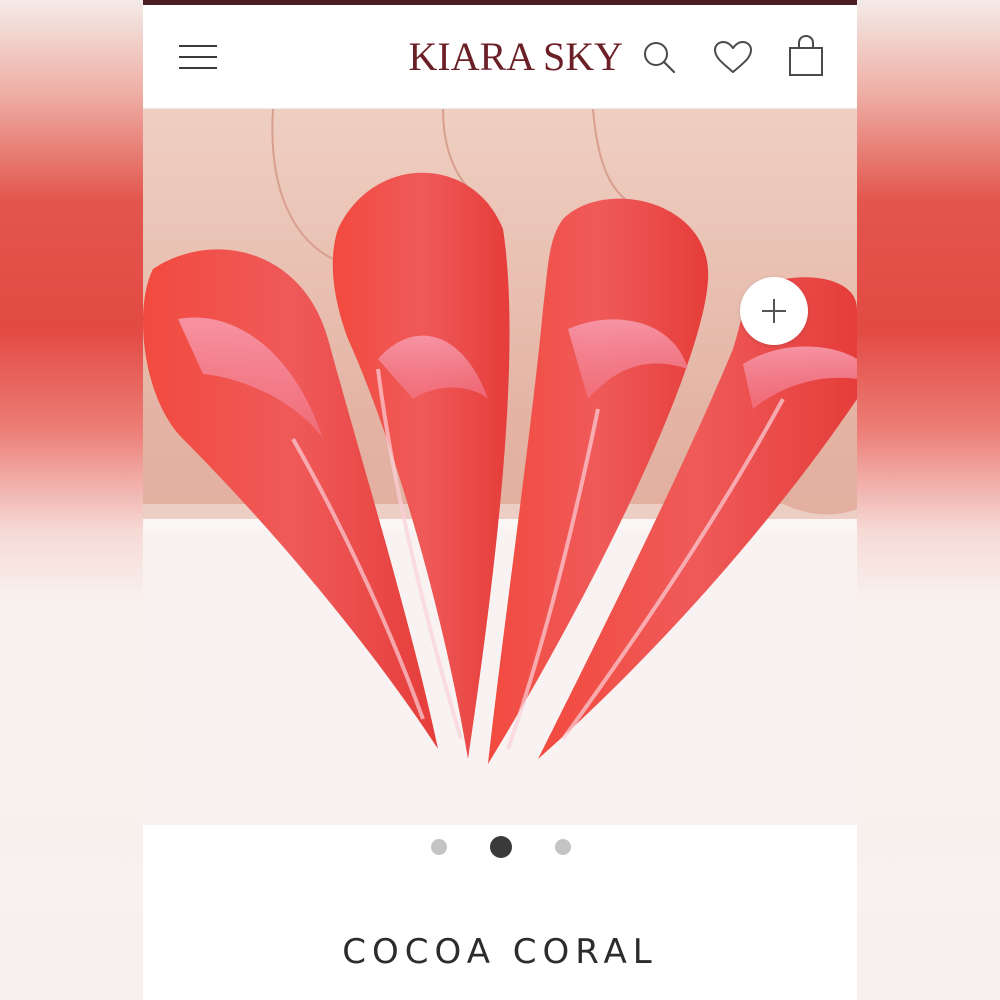 The image size is (1000, 1000). Describe the element at coordinates (774, 311) in the screenshot. I see `zoom-plus-icon` at that location.